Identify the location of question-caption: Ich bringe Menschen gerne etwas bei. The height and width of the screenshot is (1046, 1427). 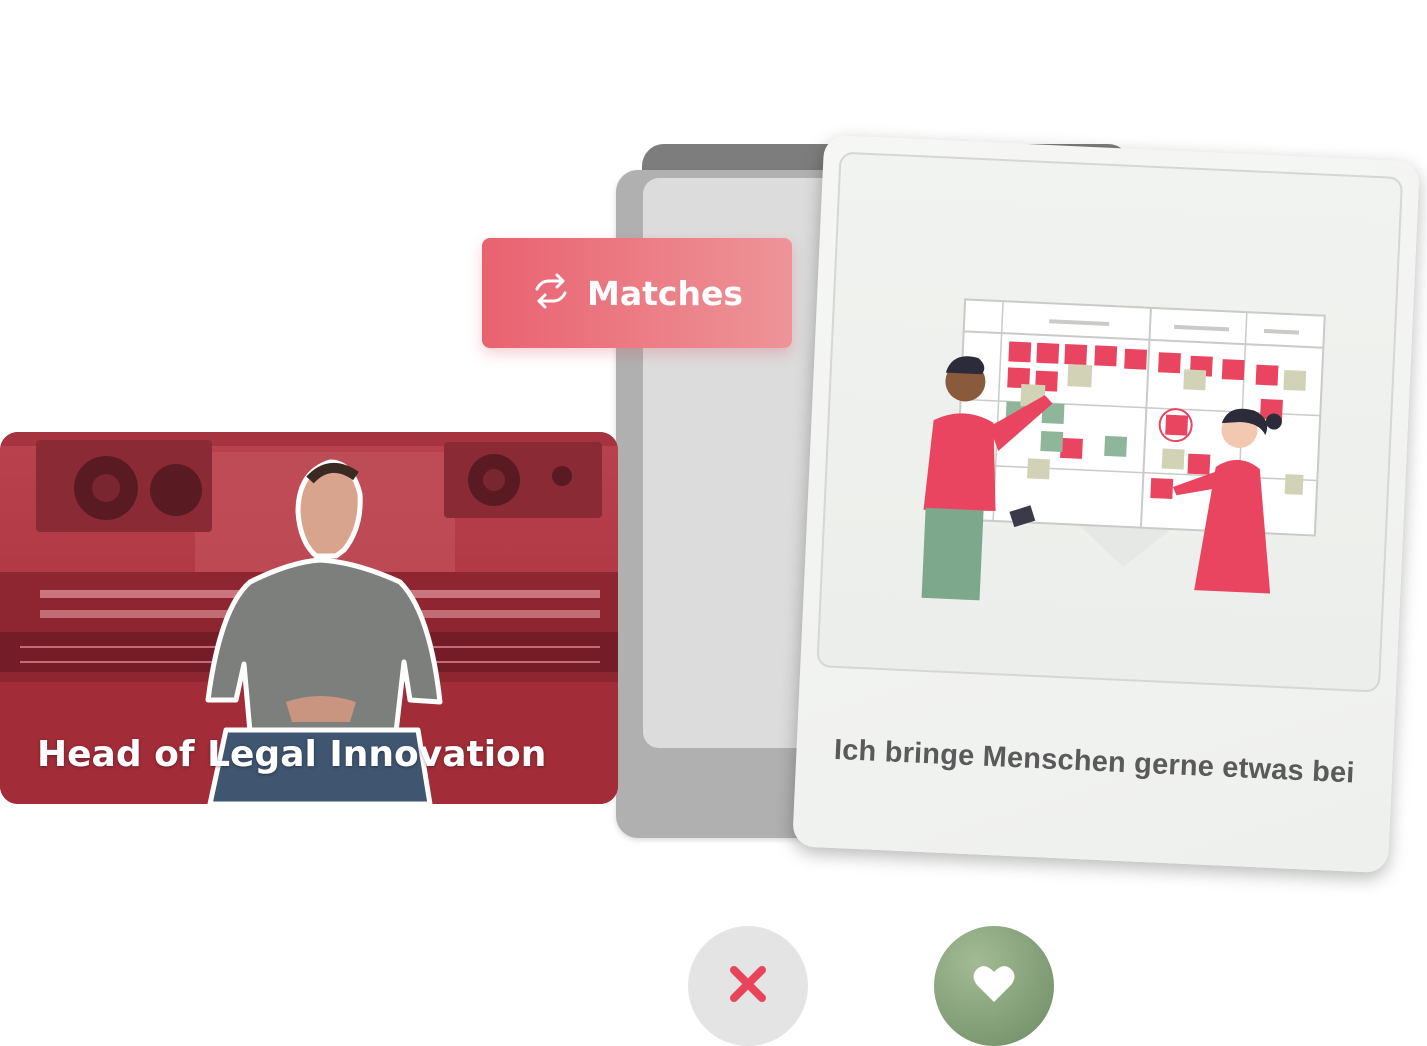
(1094, 761).